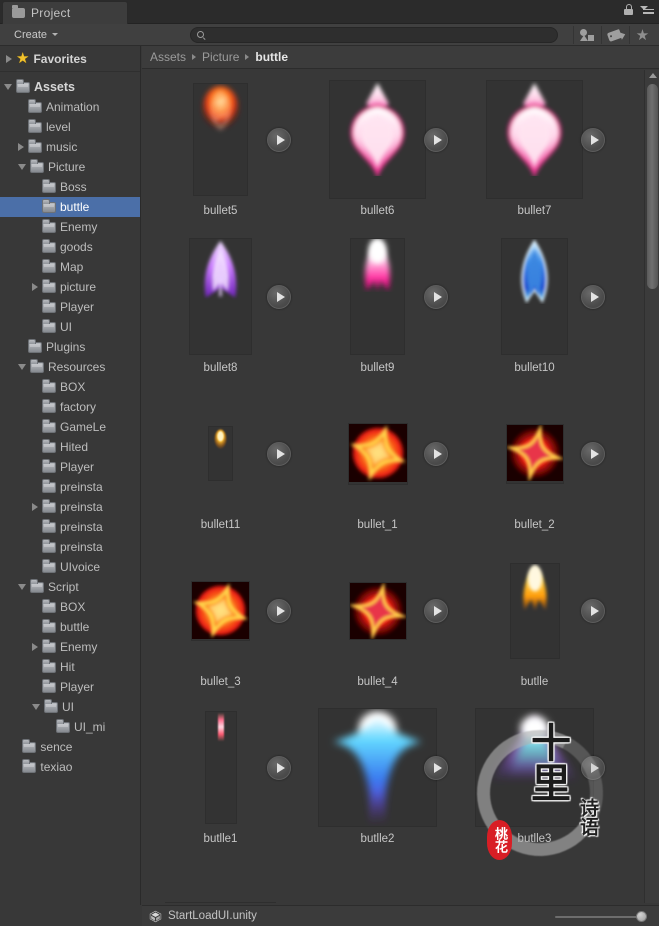 This screenshot has width=659, height=926. What do you see at coordinates (652, 186) in the screenshot?
I see `scrollbar-thumb` at bounding box center [652, 186].